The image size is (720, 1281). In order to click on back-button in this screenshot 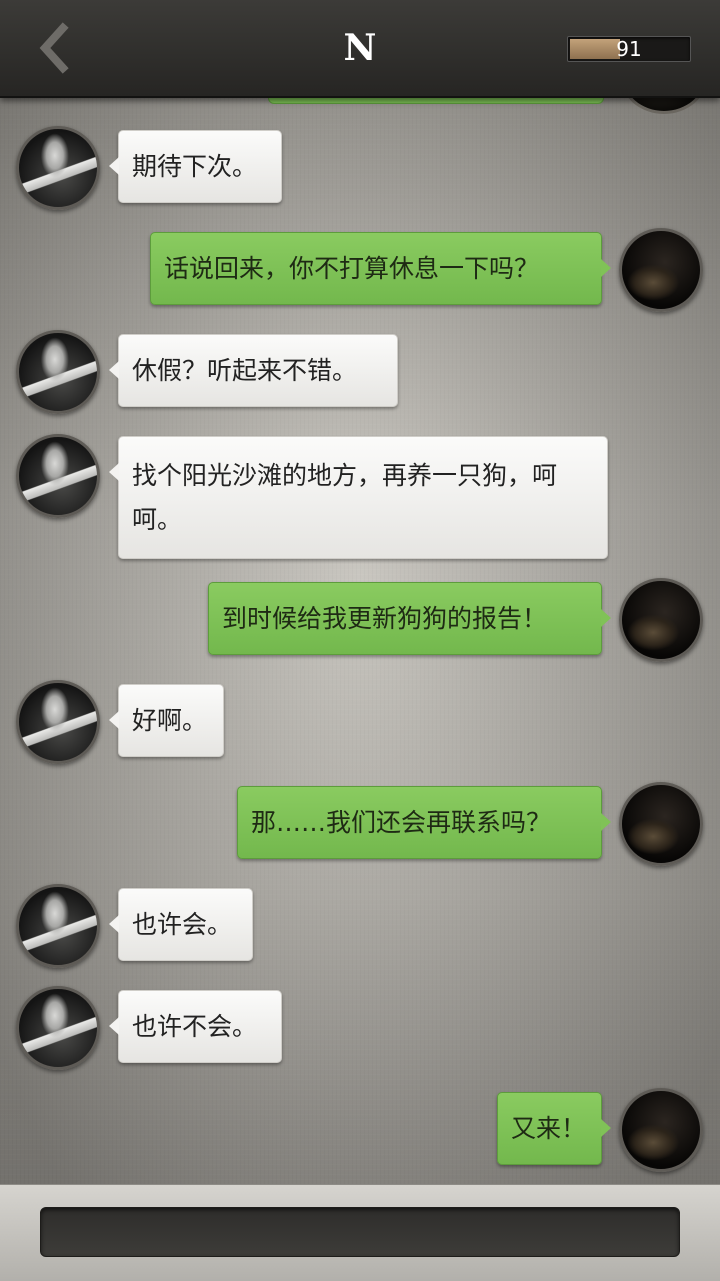, I will do `click(53, 48)`.